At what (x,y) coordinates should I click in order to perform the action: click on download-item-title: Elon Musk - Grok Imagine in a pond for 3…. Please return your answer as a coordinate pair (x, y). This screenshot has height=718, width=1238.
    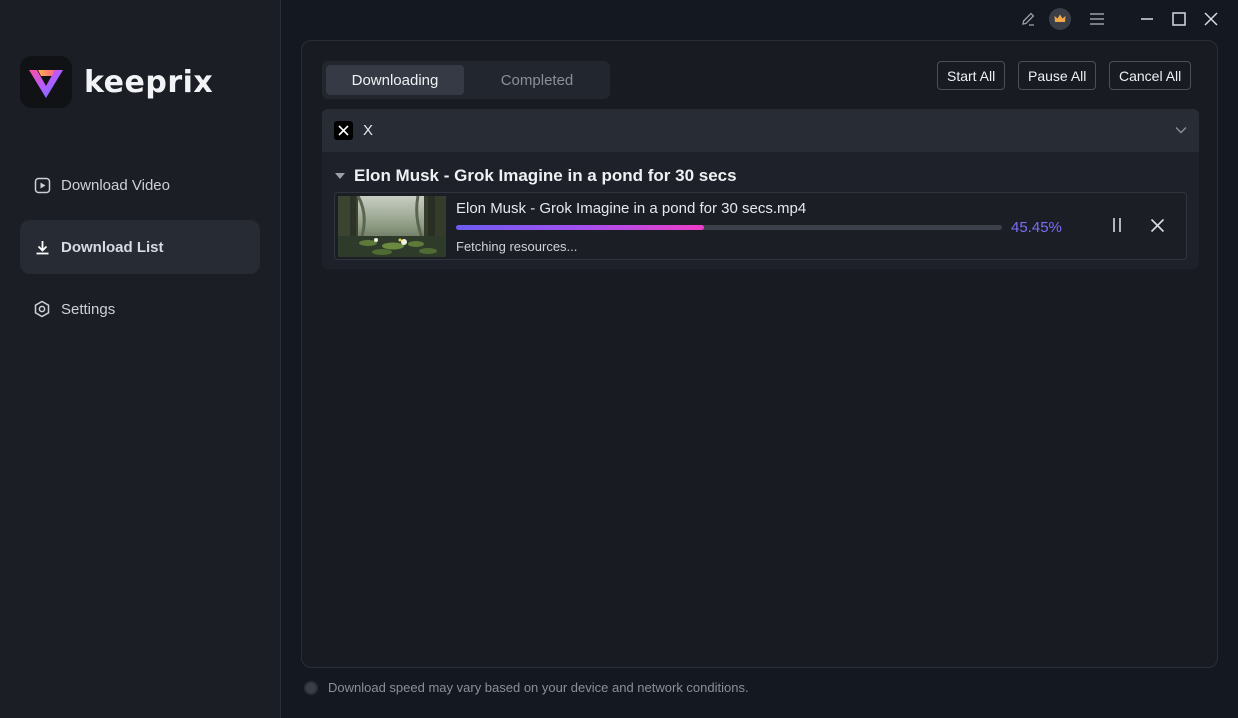
    Looking at the image, I should click on (545, 175).